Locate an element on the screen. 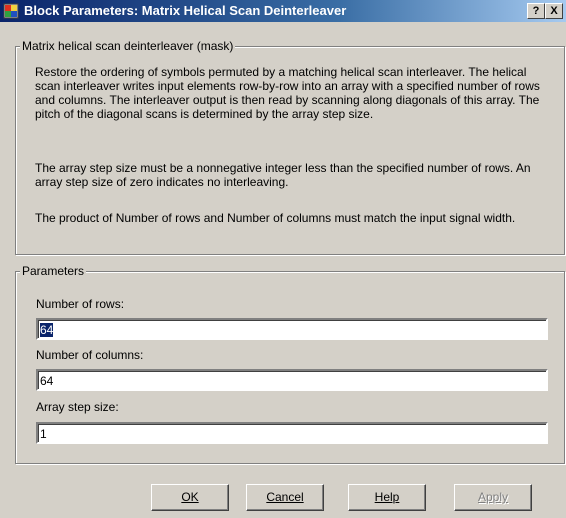  simulink-block-icon is located at coordinates (11, 11).